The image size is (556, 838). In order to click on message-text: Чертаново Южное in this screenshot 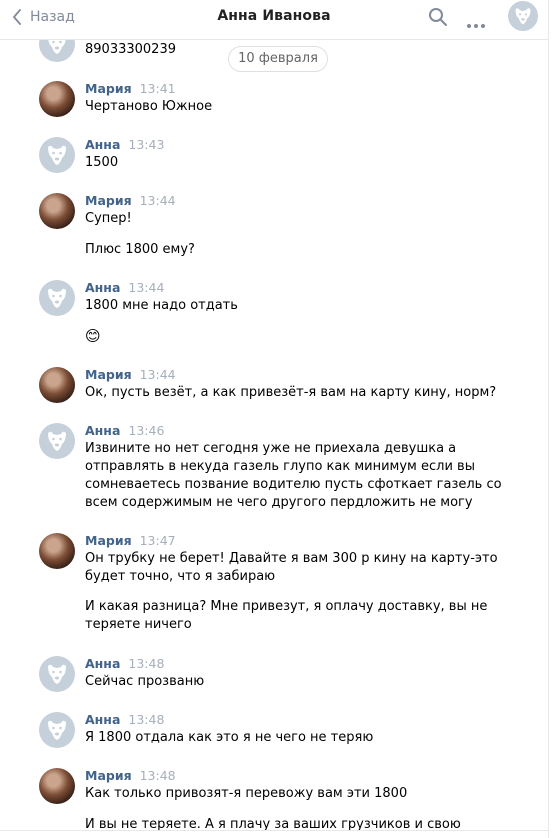, I will do `click(149, 106)`.